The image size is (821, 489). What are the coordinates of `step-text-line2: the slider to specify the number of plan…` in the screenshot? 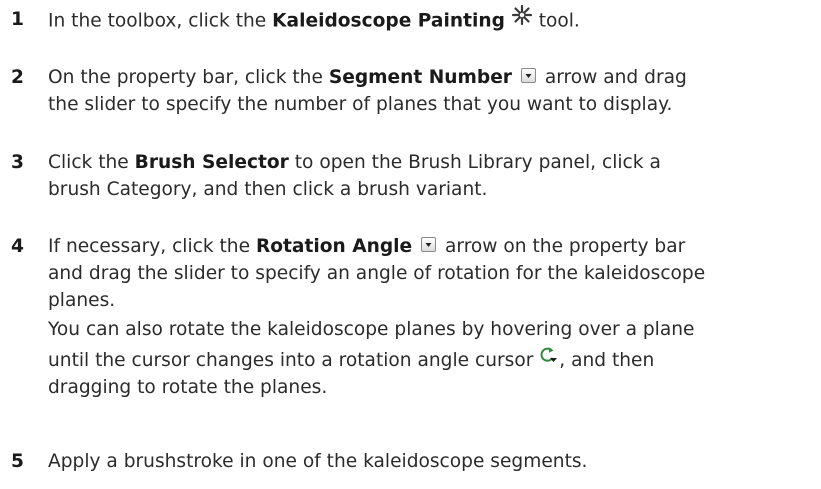 It's located at (360, 104).